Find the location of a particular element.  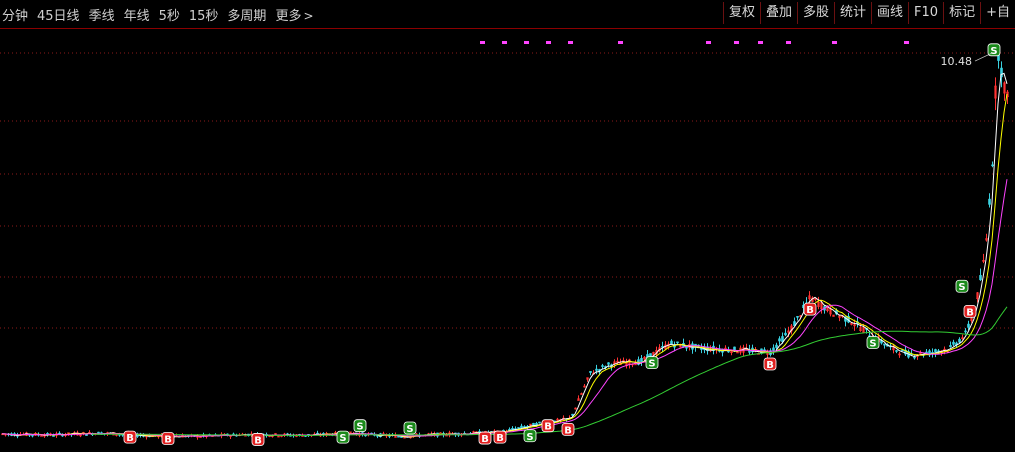

draw-line-button: 画线 is located at coordinates (889, 13).